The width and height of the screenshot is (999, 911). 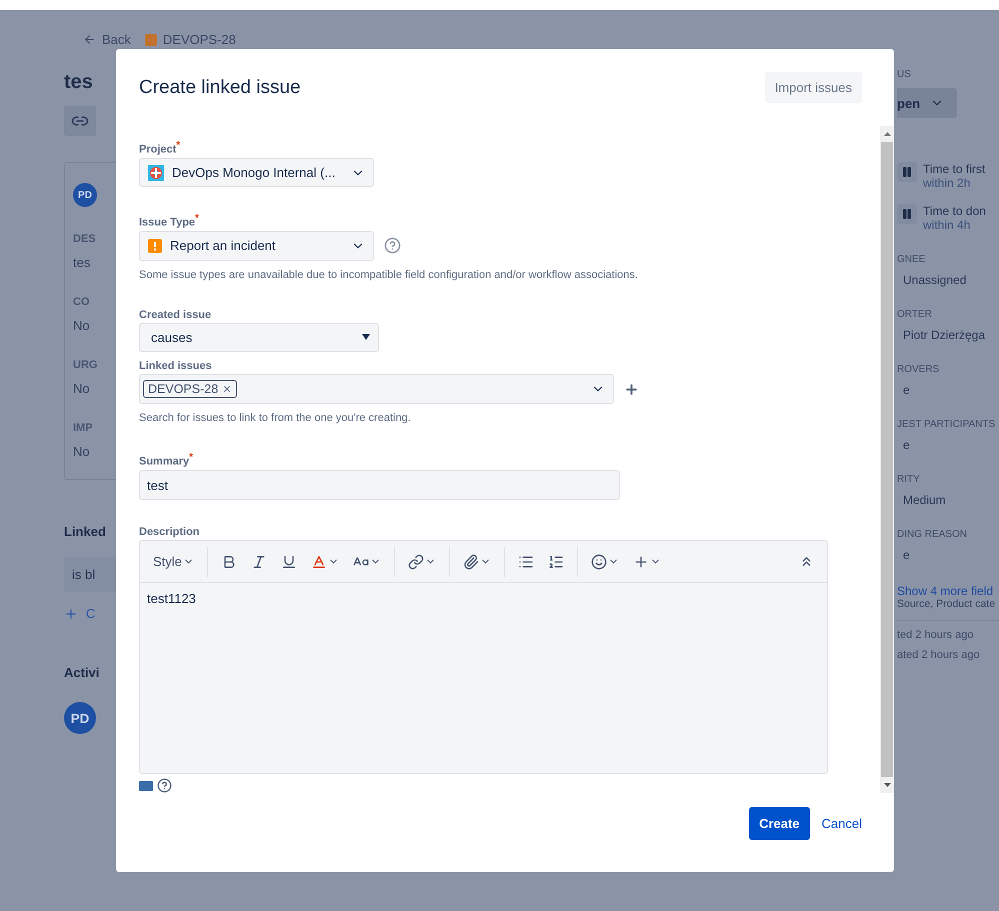 I want to click on field-value: Unassigned, so click(x=935, y=280).